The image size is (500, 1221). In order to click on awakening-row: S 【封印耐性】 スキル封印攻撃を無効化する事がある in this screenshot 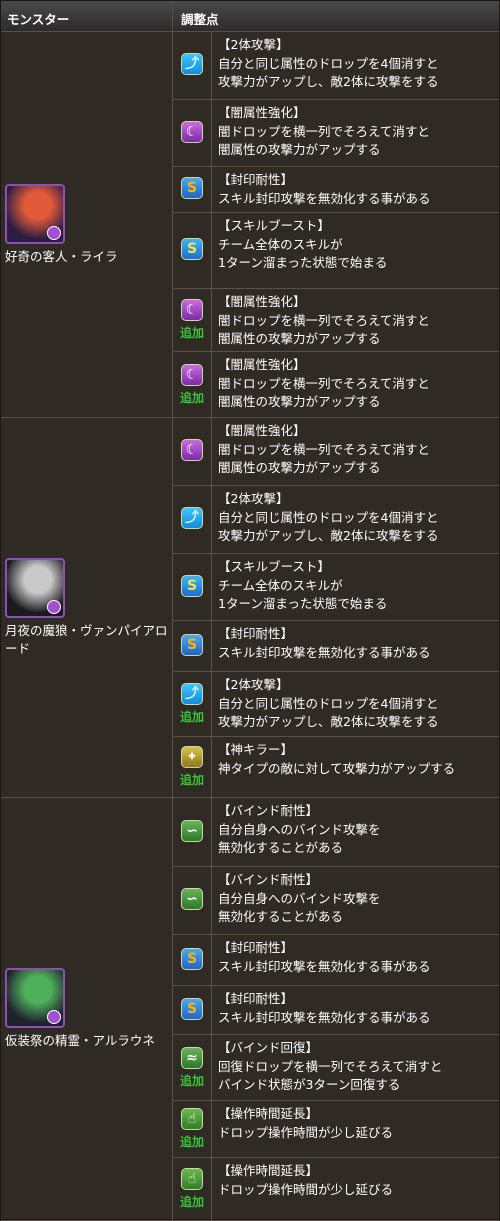, I will do `click(336, 190)`.